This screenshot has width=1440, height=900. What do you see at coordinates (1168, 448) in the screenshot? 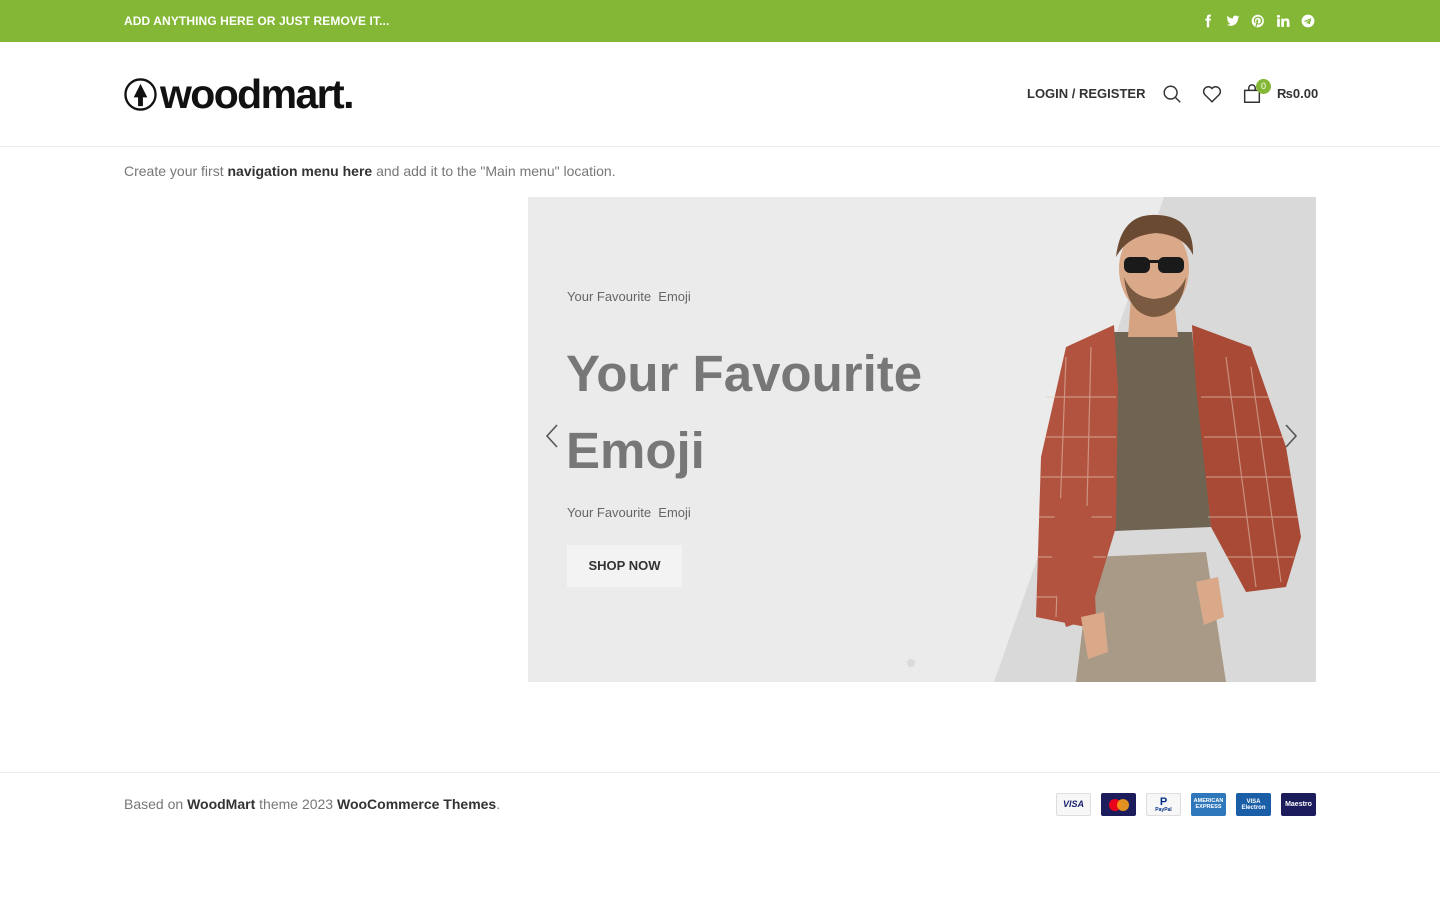
I see `model-image` at bounding box center [1168, 448].